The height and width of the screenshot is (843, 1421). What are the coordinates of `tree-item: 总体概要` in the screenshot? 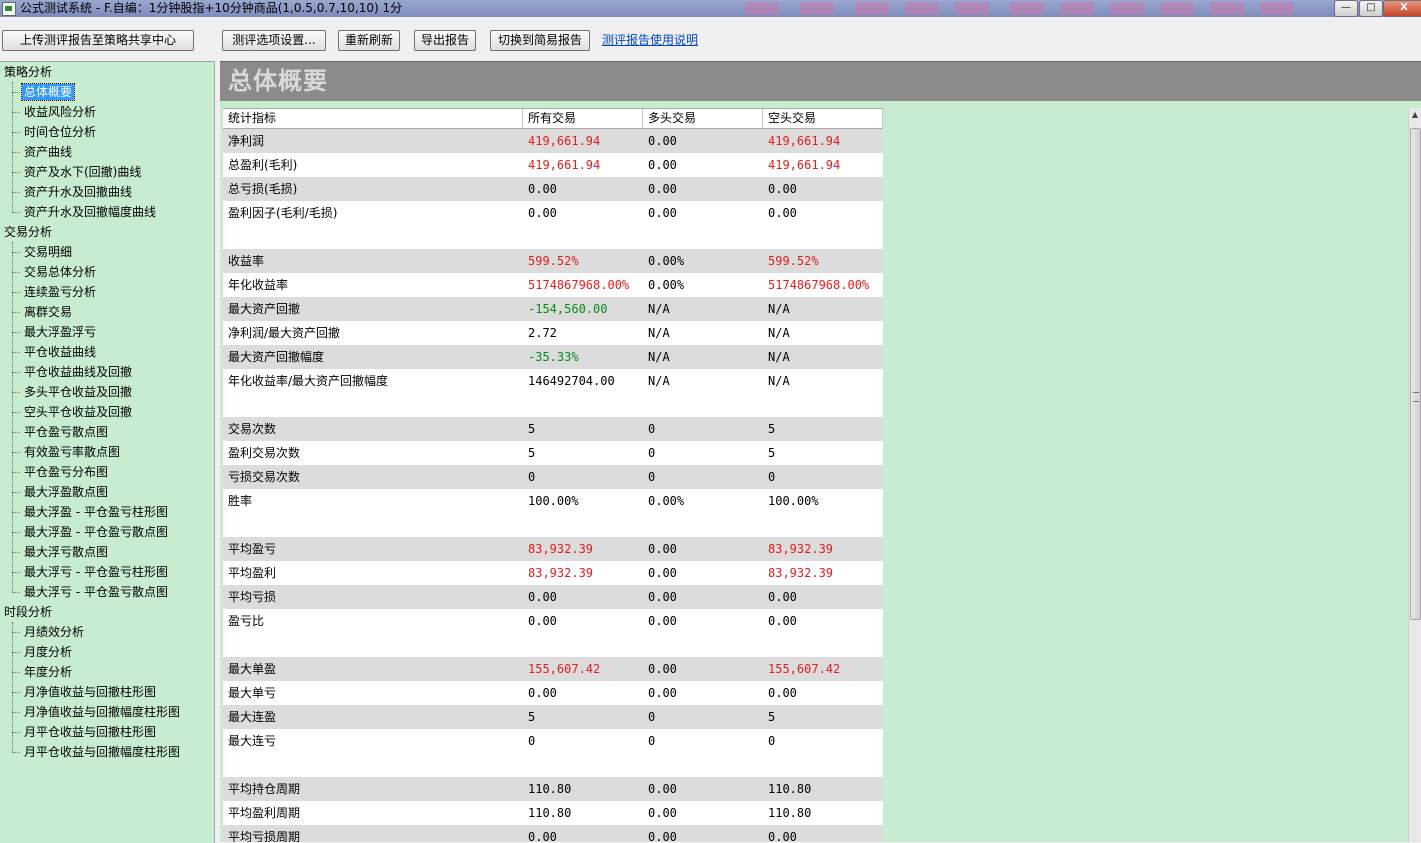 It's located at (107, 92).